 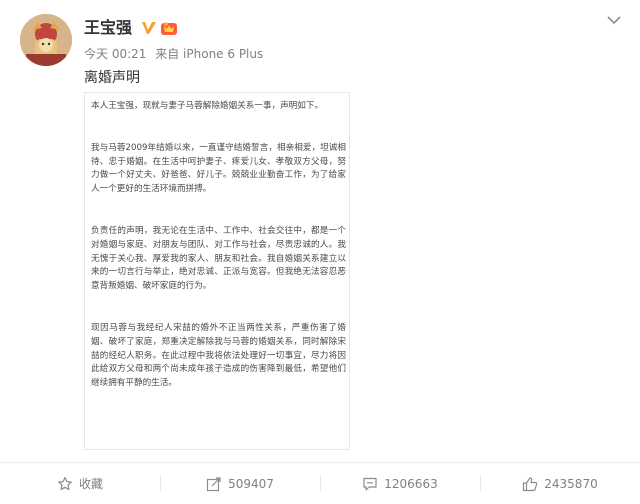 What do you see at coordinates (65, 483) in the screenshot?
I see `star-icon` at bounding box center [65, 483].